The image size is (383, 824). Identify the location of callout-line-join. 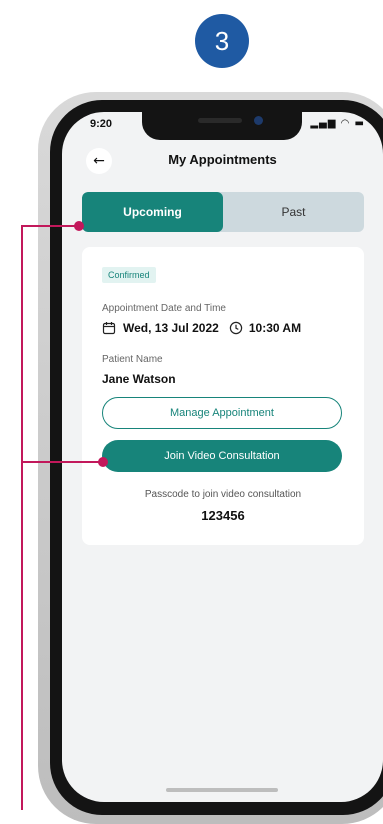
(62, 462).